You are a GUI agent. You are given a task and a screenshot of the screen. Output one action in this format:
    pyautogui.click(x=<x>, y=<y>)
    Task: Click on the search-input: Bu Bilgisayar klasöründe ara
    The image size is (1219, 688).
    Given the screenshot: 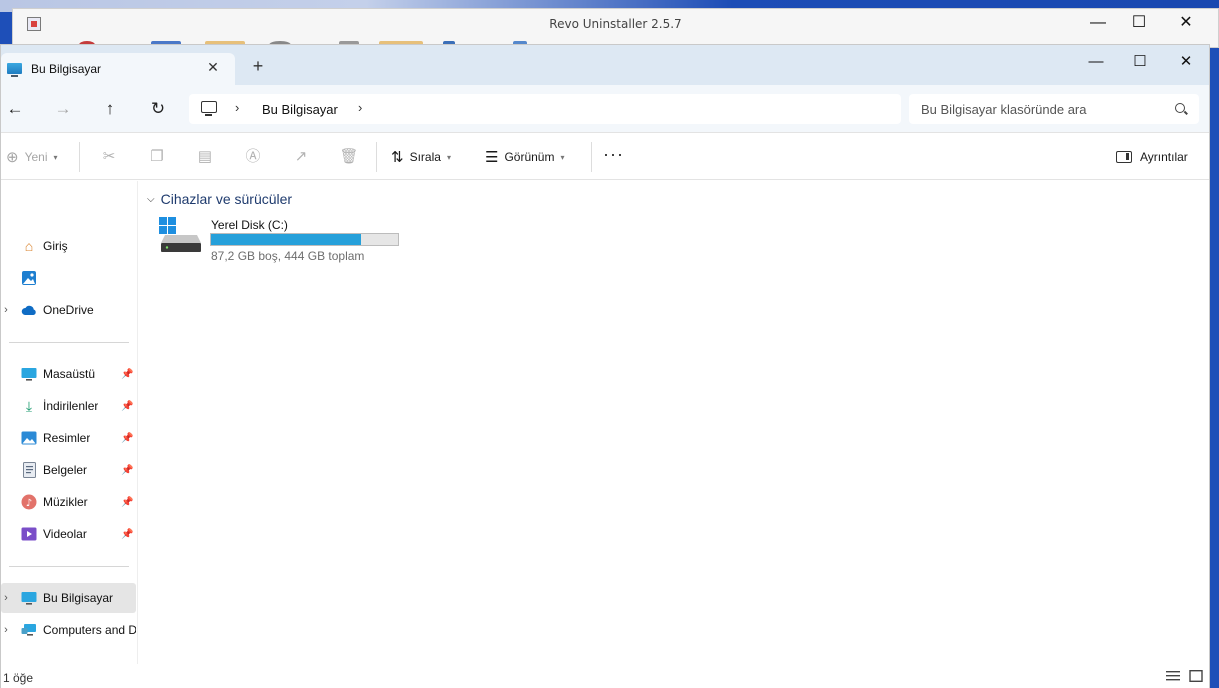 What is the action you would take?
    pyautogui.click(x=1054, y=109)
    